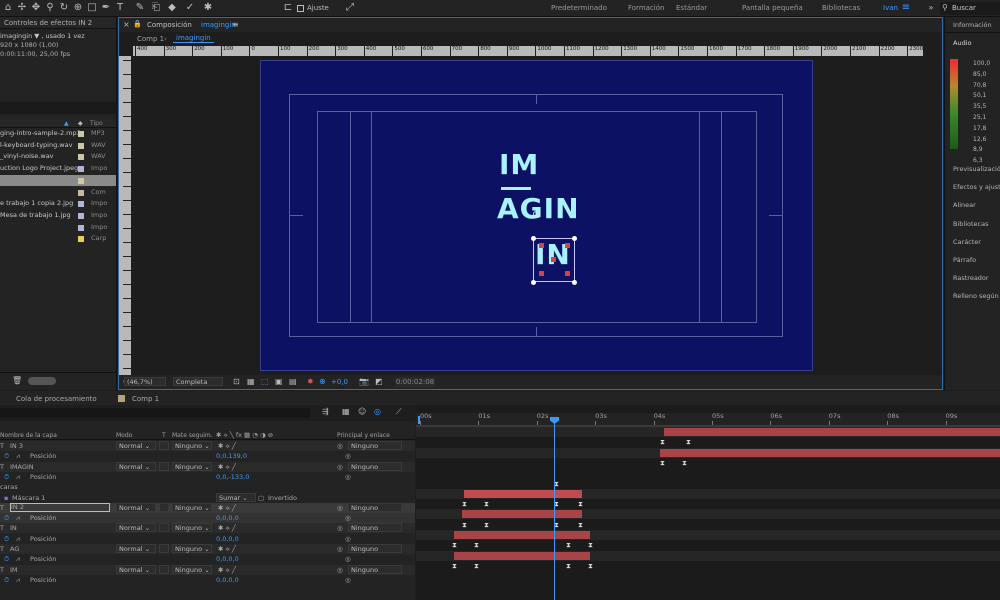 This screenshot has width=1000, height=600. What do you see at coordinates (22, 8) in the screenshot?
I see `selection-tool-icon: ✢` at bounding box center [22, 8].